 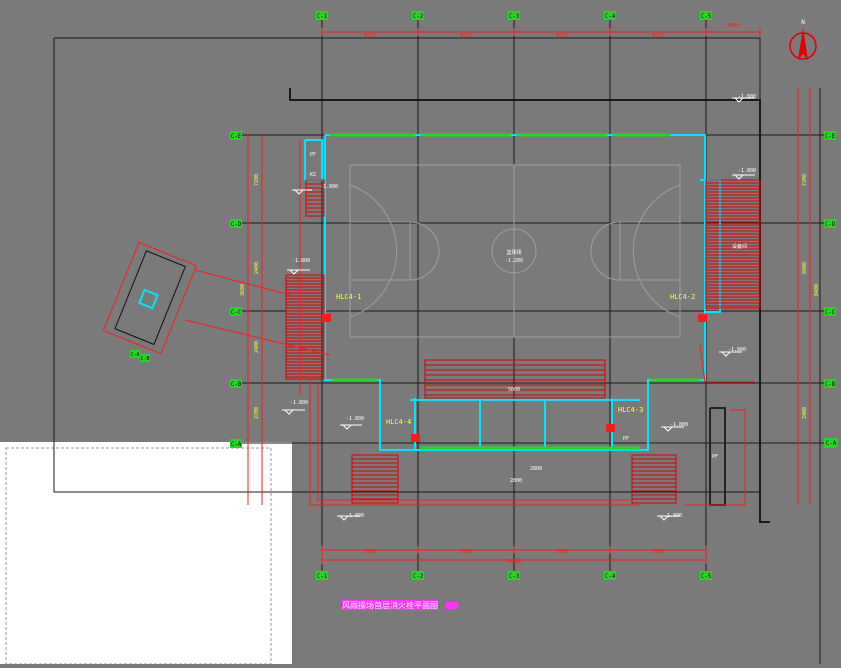 What do you see at coordinates (144, 359) in the screenshot?
I see `grid-label-annex-2: C-B` at bounding box center [144, 359].